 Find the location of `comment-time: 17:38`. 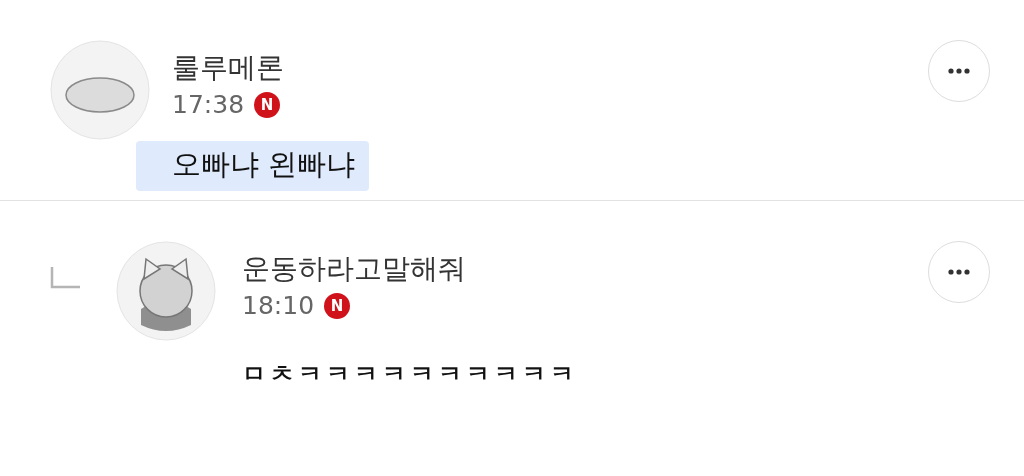

comment-time: 17:38 is located at coordinates (208, 104).